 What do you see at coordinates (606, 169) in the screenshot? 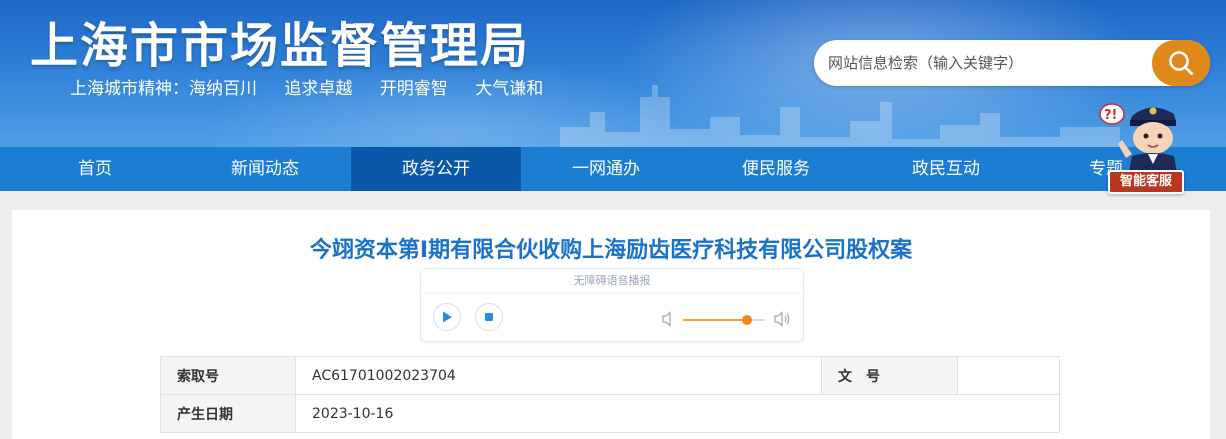
I see `nav-item-online-services: 一网通办` at bounding box center [606, 169].